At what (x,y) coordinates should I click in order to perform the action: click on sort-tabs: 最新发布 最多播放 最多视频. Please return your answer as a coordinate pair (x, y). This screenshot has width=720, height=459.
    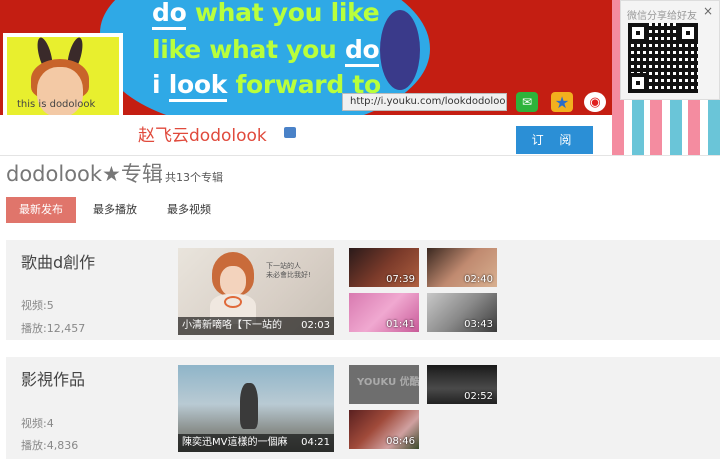
    Looking at the image, I should click on (115, 210).